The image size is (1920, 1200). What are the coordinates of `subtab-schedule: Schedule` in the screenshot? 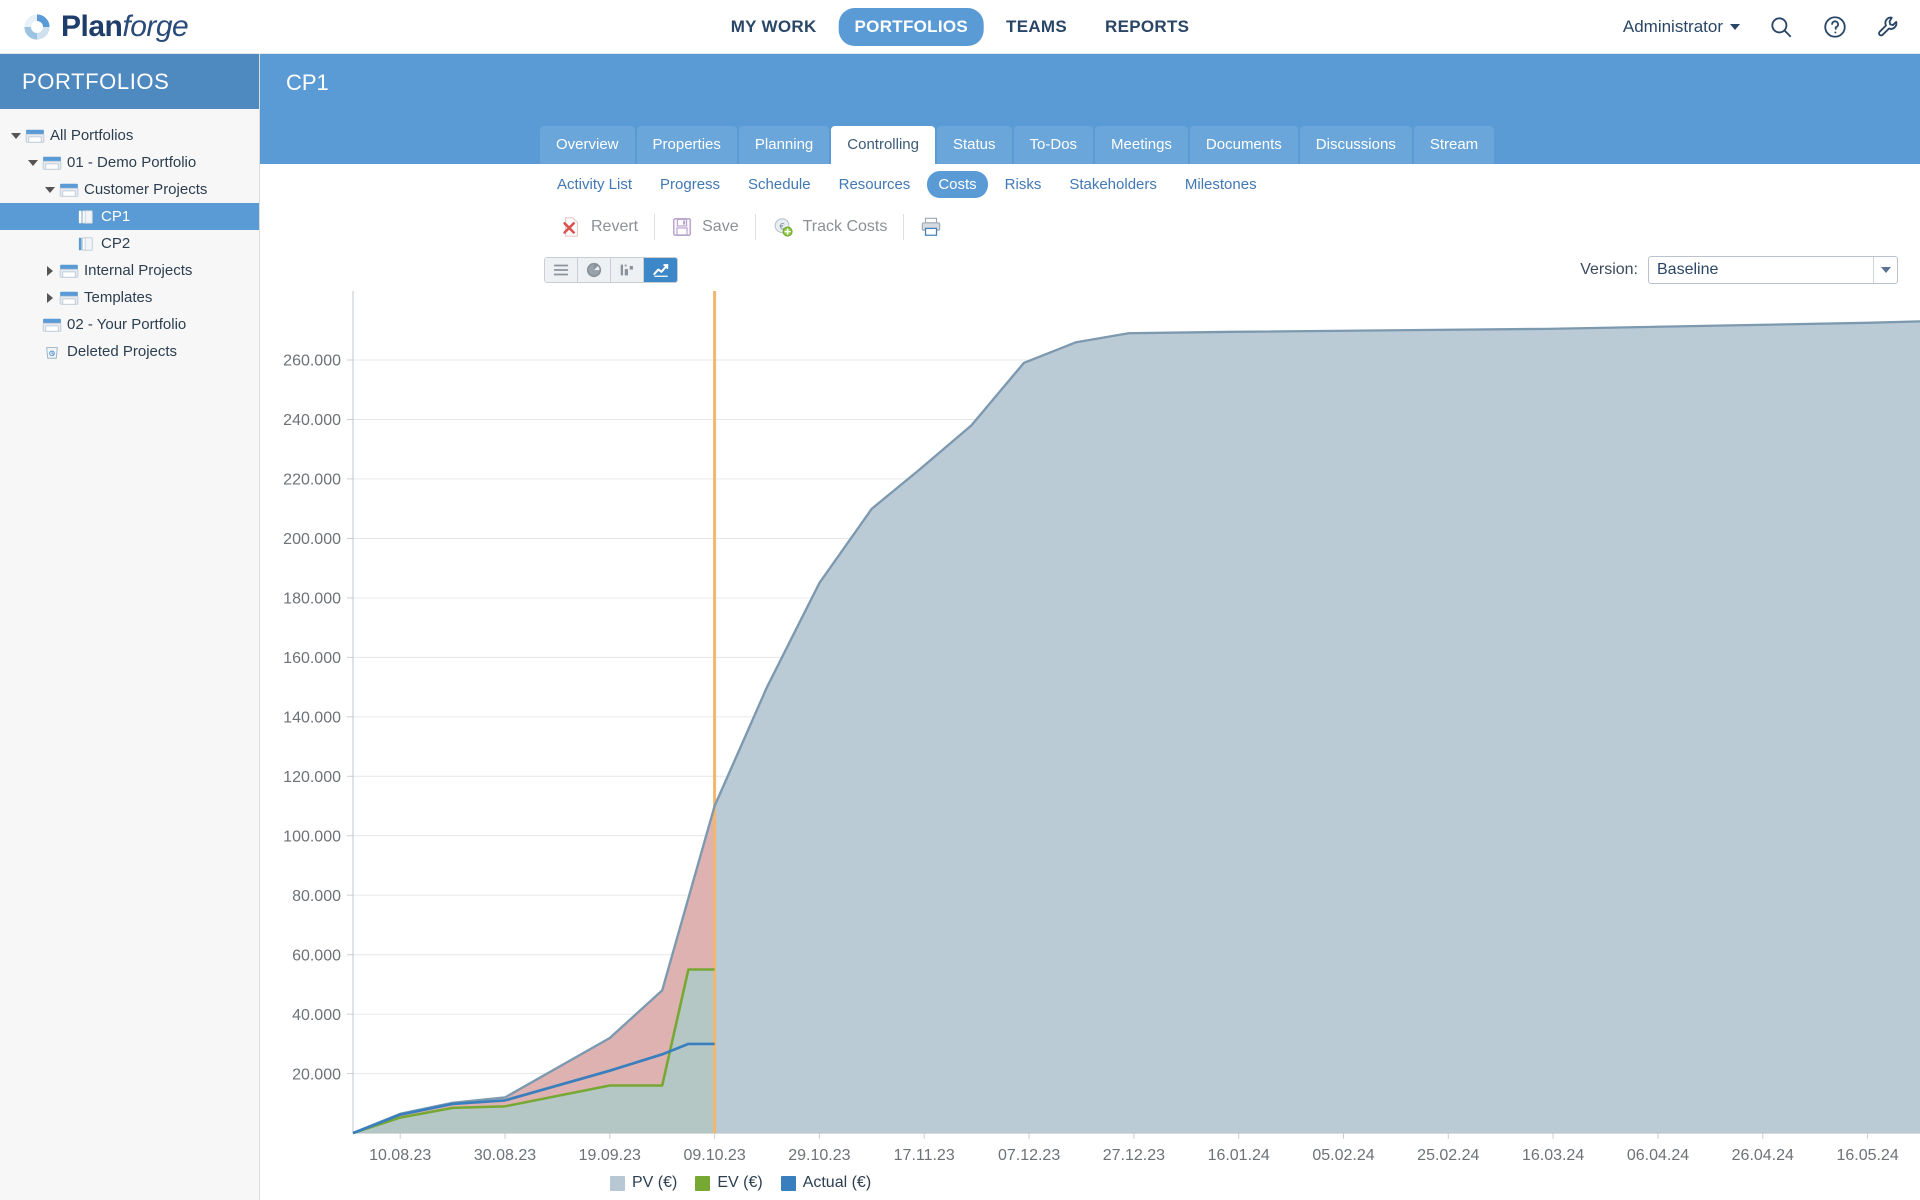 It's located at (779, 184).